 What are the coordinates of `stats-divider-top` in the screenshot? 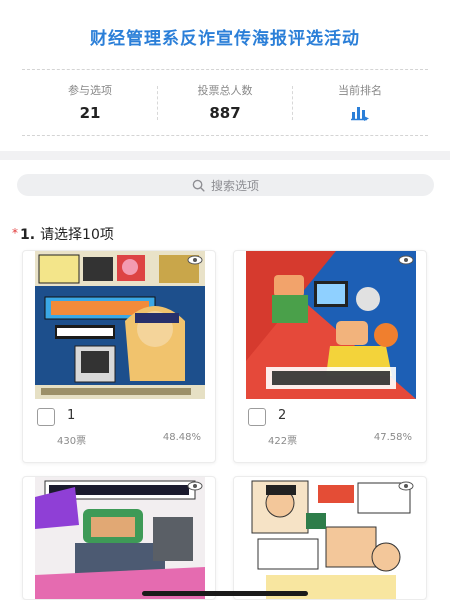 It's located at (225, 69).